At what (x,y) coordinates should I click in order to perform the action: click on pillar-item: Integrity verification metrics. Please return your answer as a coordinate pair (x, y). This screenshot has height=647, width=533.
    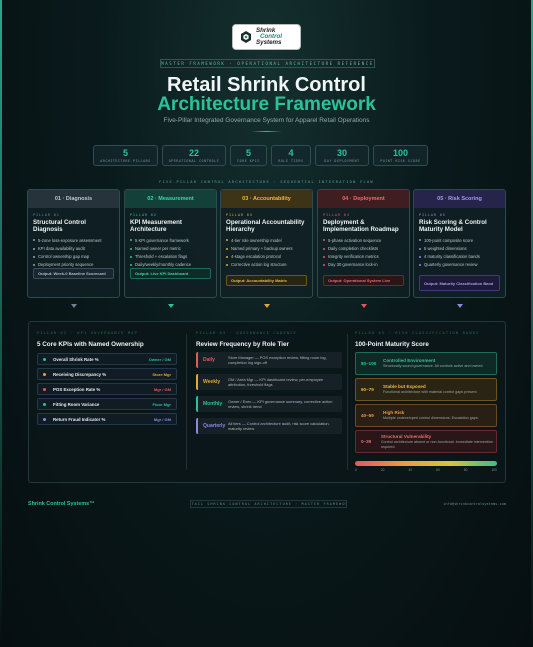
    Looking at the image, I should click on (363, 256).